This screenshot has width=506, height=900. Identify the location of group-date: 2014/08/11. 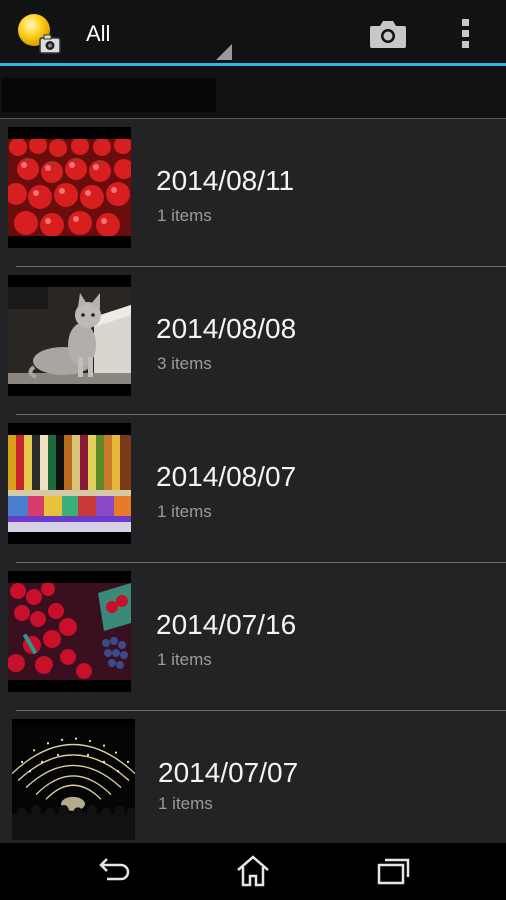
(225, 180).